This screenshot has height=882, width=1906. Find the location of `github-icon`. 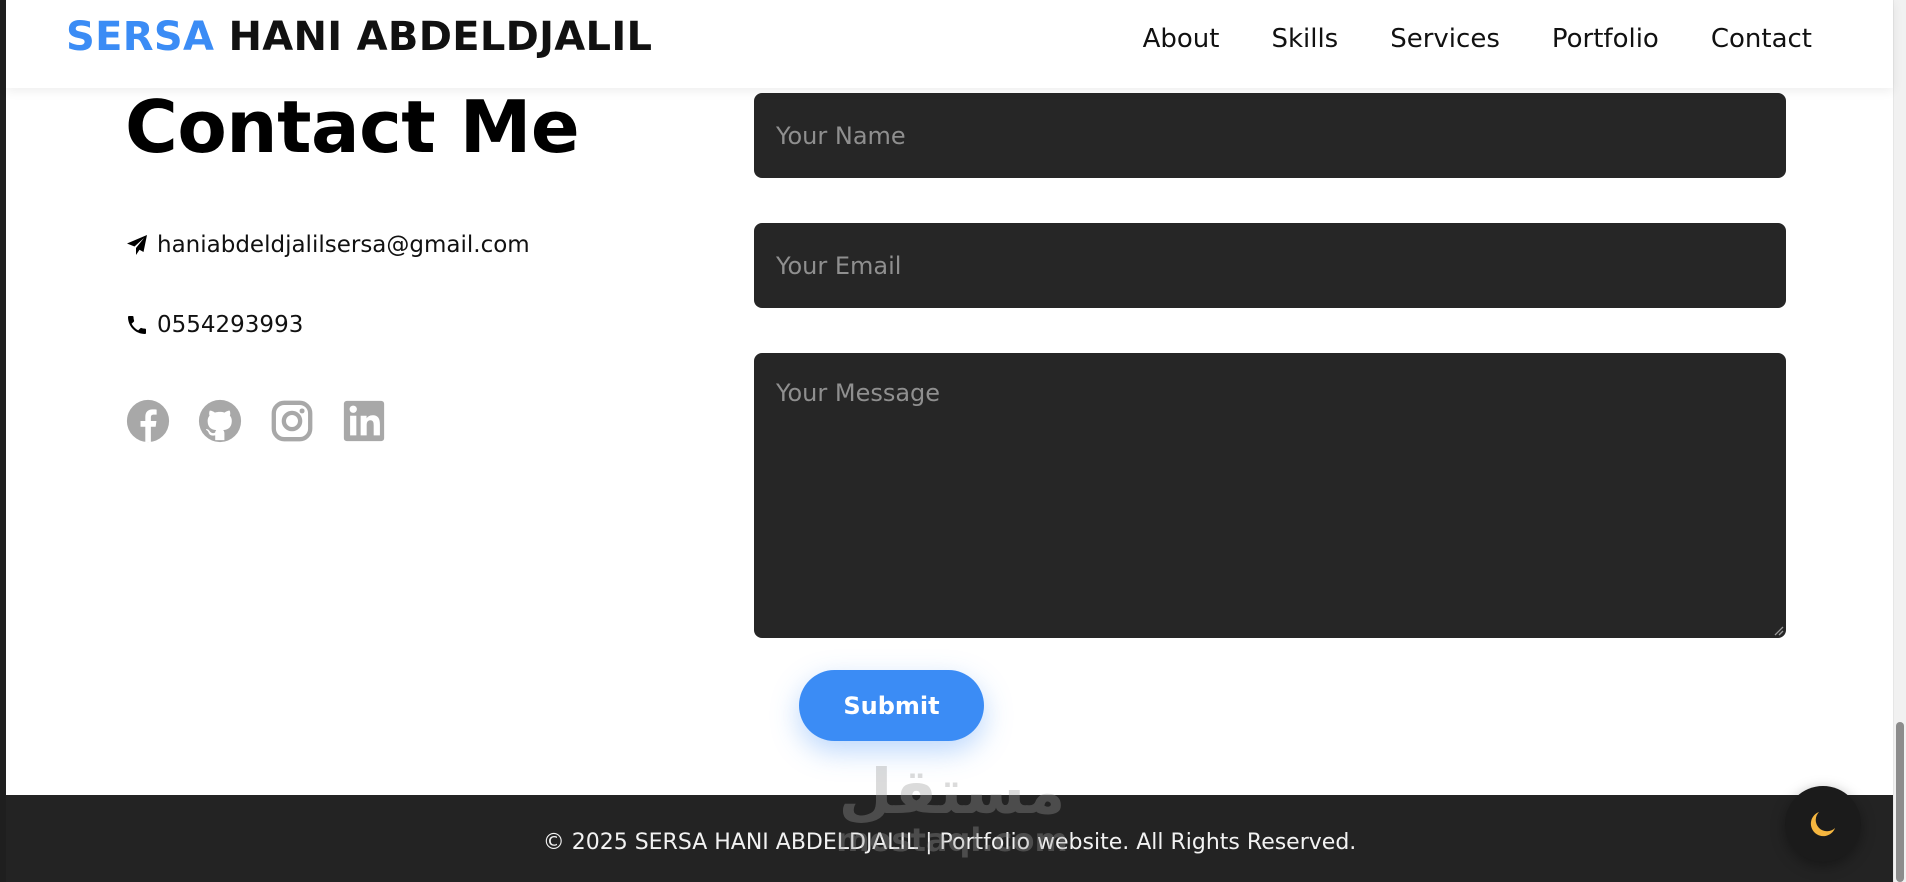

github-icon is located at coordinates (220, 421).